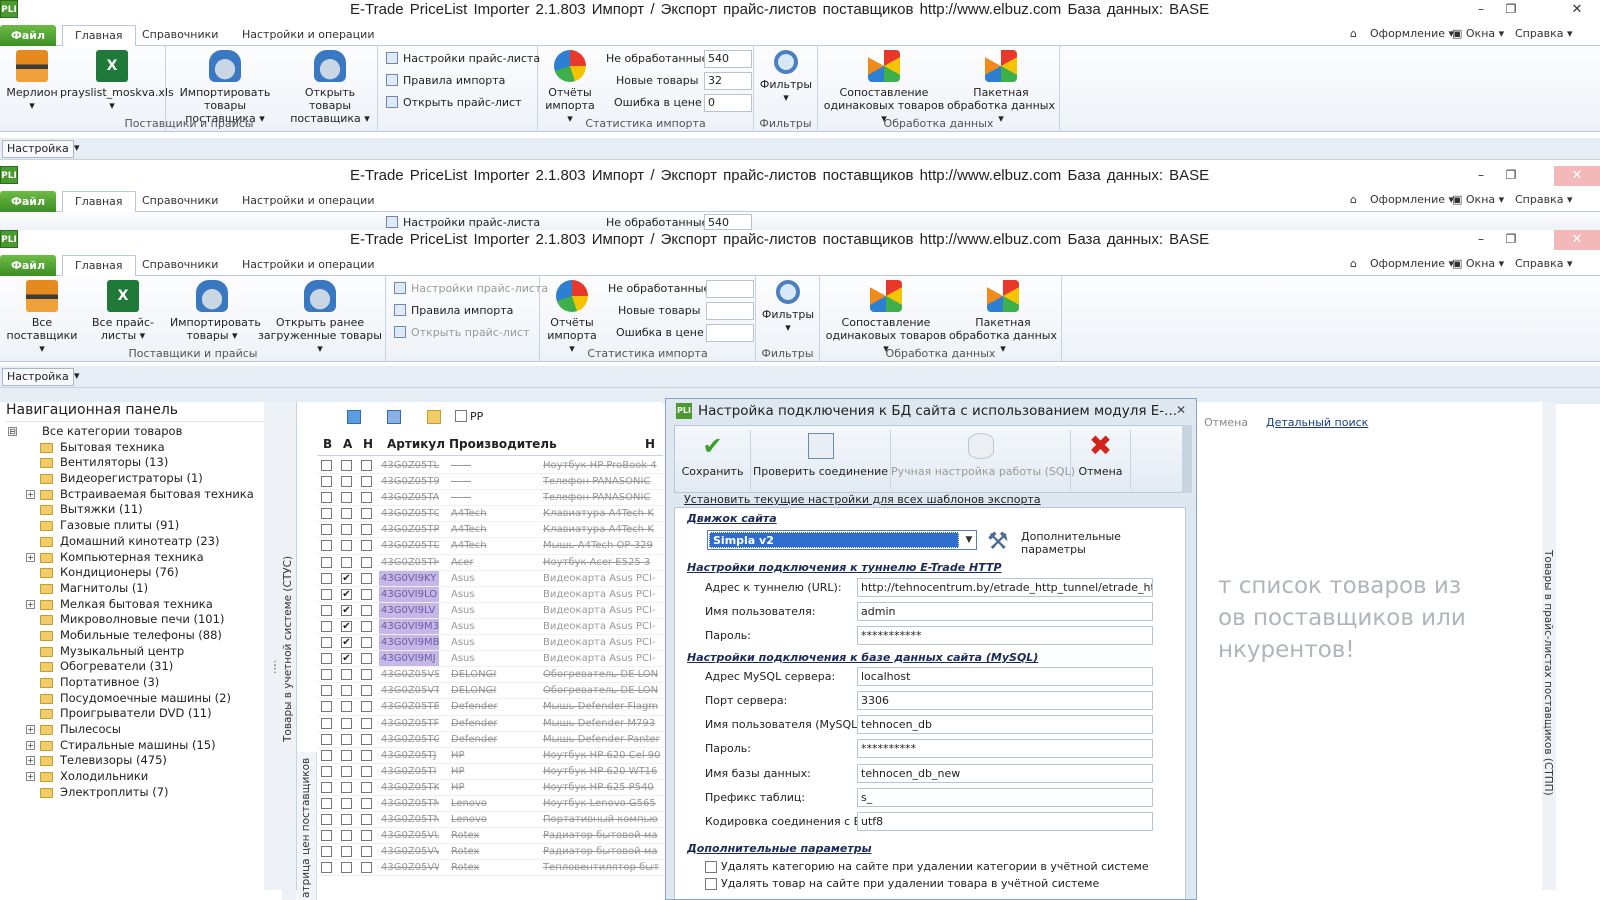 Image resolution: width=1600 pixels, height=900 pixels. I want to click on table-row: ✔ 43G0VI9LV Asus Видеокарта Asus PCI-, so click(490, 610).